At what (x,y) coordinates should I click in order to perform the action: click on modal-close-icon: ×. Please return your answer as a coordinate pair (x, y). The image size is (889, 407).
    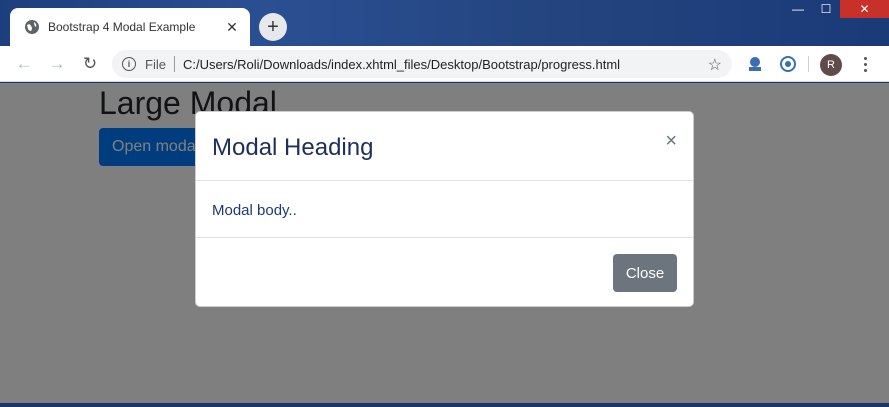
    Looking at the image, I should click on (671, 141).